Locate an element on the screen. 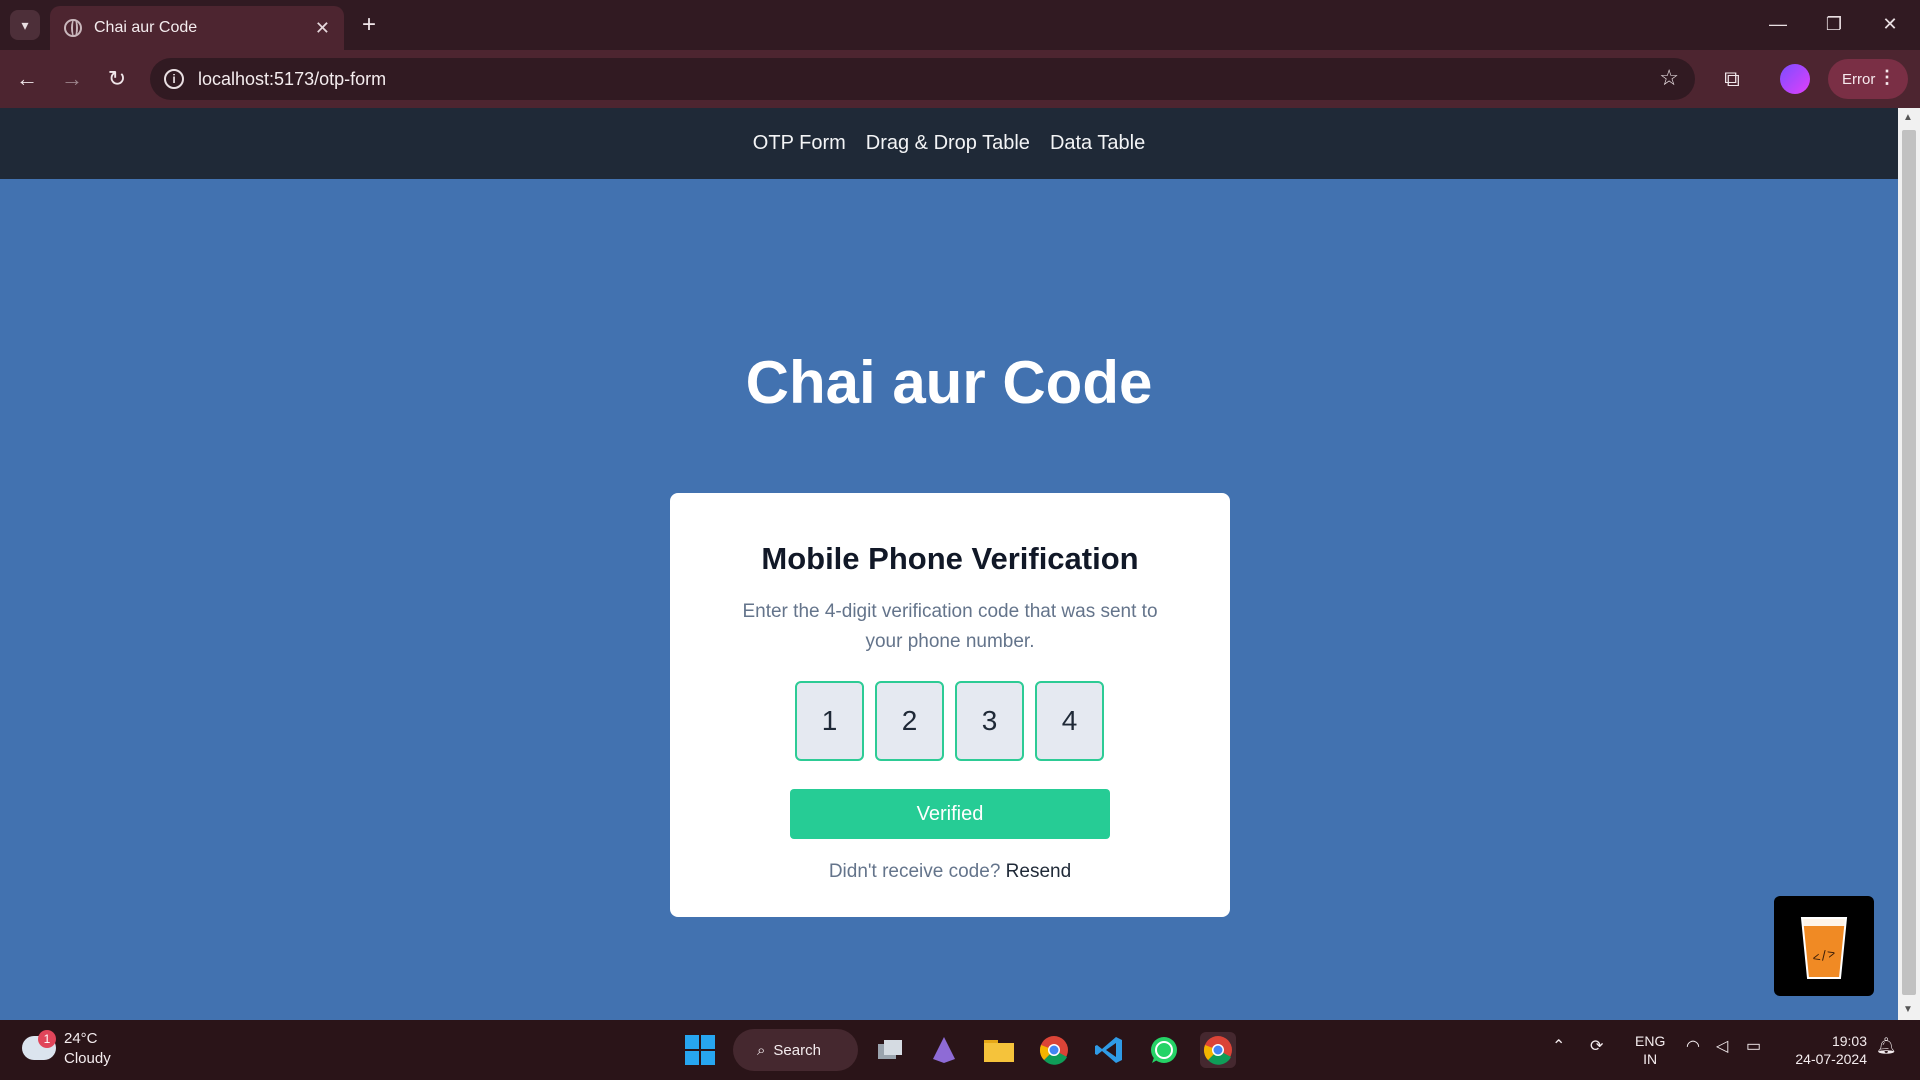 The height and width of the screenshot is (1080, 1920). site-info-icon: i is located at coordinates (174, 79).